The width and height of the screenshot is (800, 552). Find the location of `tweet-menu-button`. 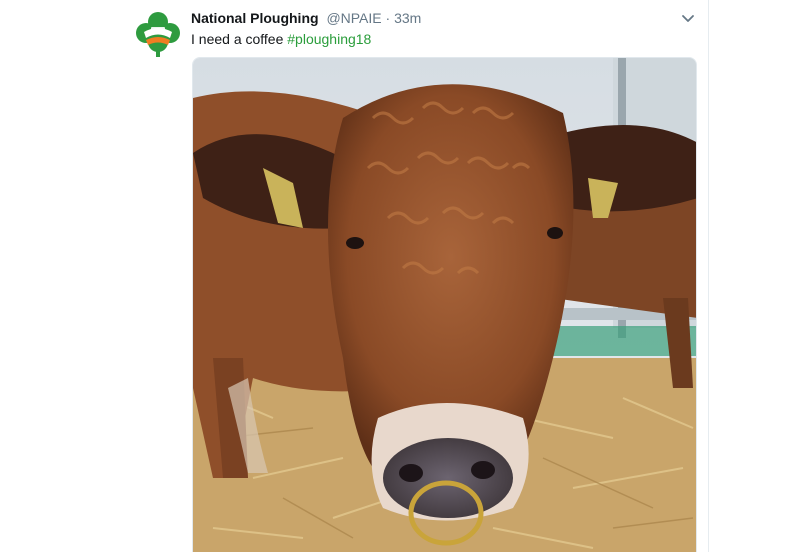

tweet-menu-button is located at coordinates (688, 19).